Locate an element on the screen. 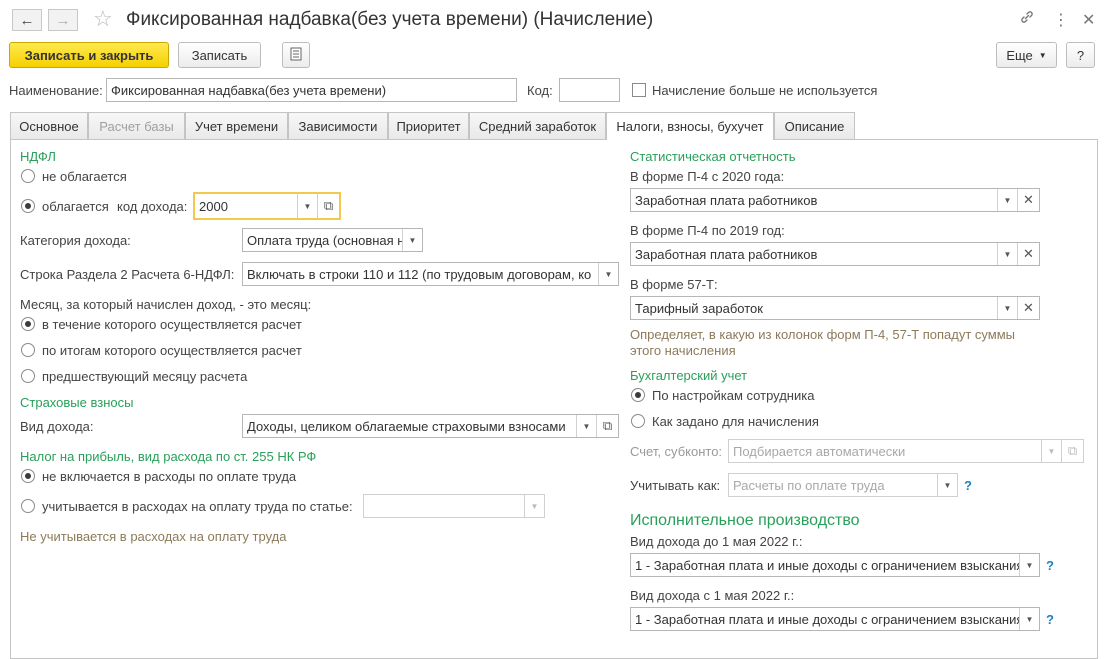 Image resolution: width=1107 pixels, height=659 pixels. expense-article-select: ▼ is located at coordinates (454, 506).